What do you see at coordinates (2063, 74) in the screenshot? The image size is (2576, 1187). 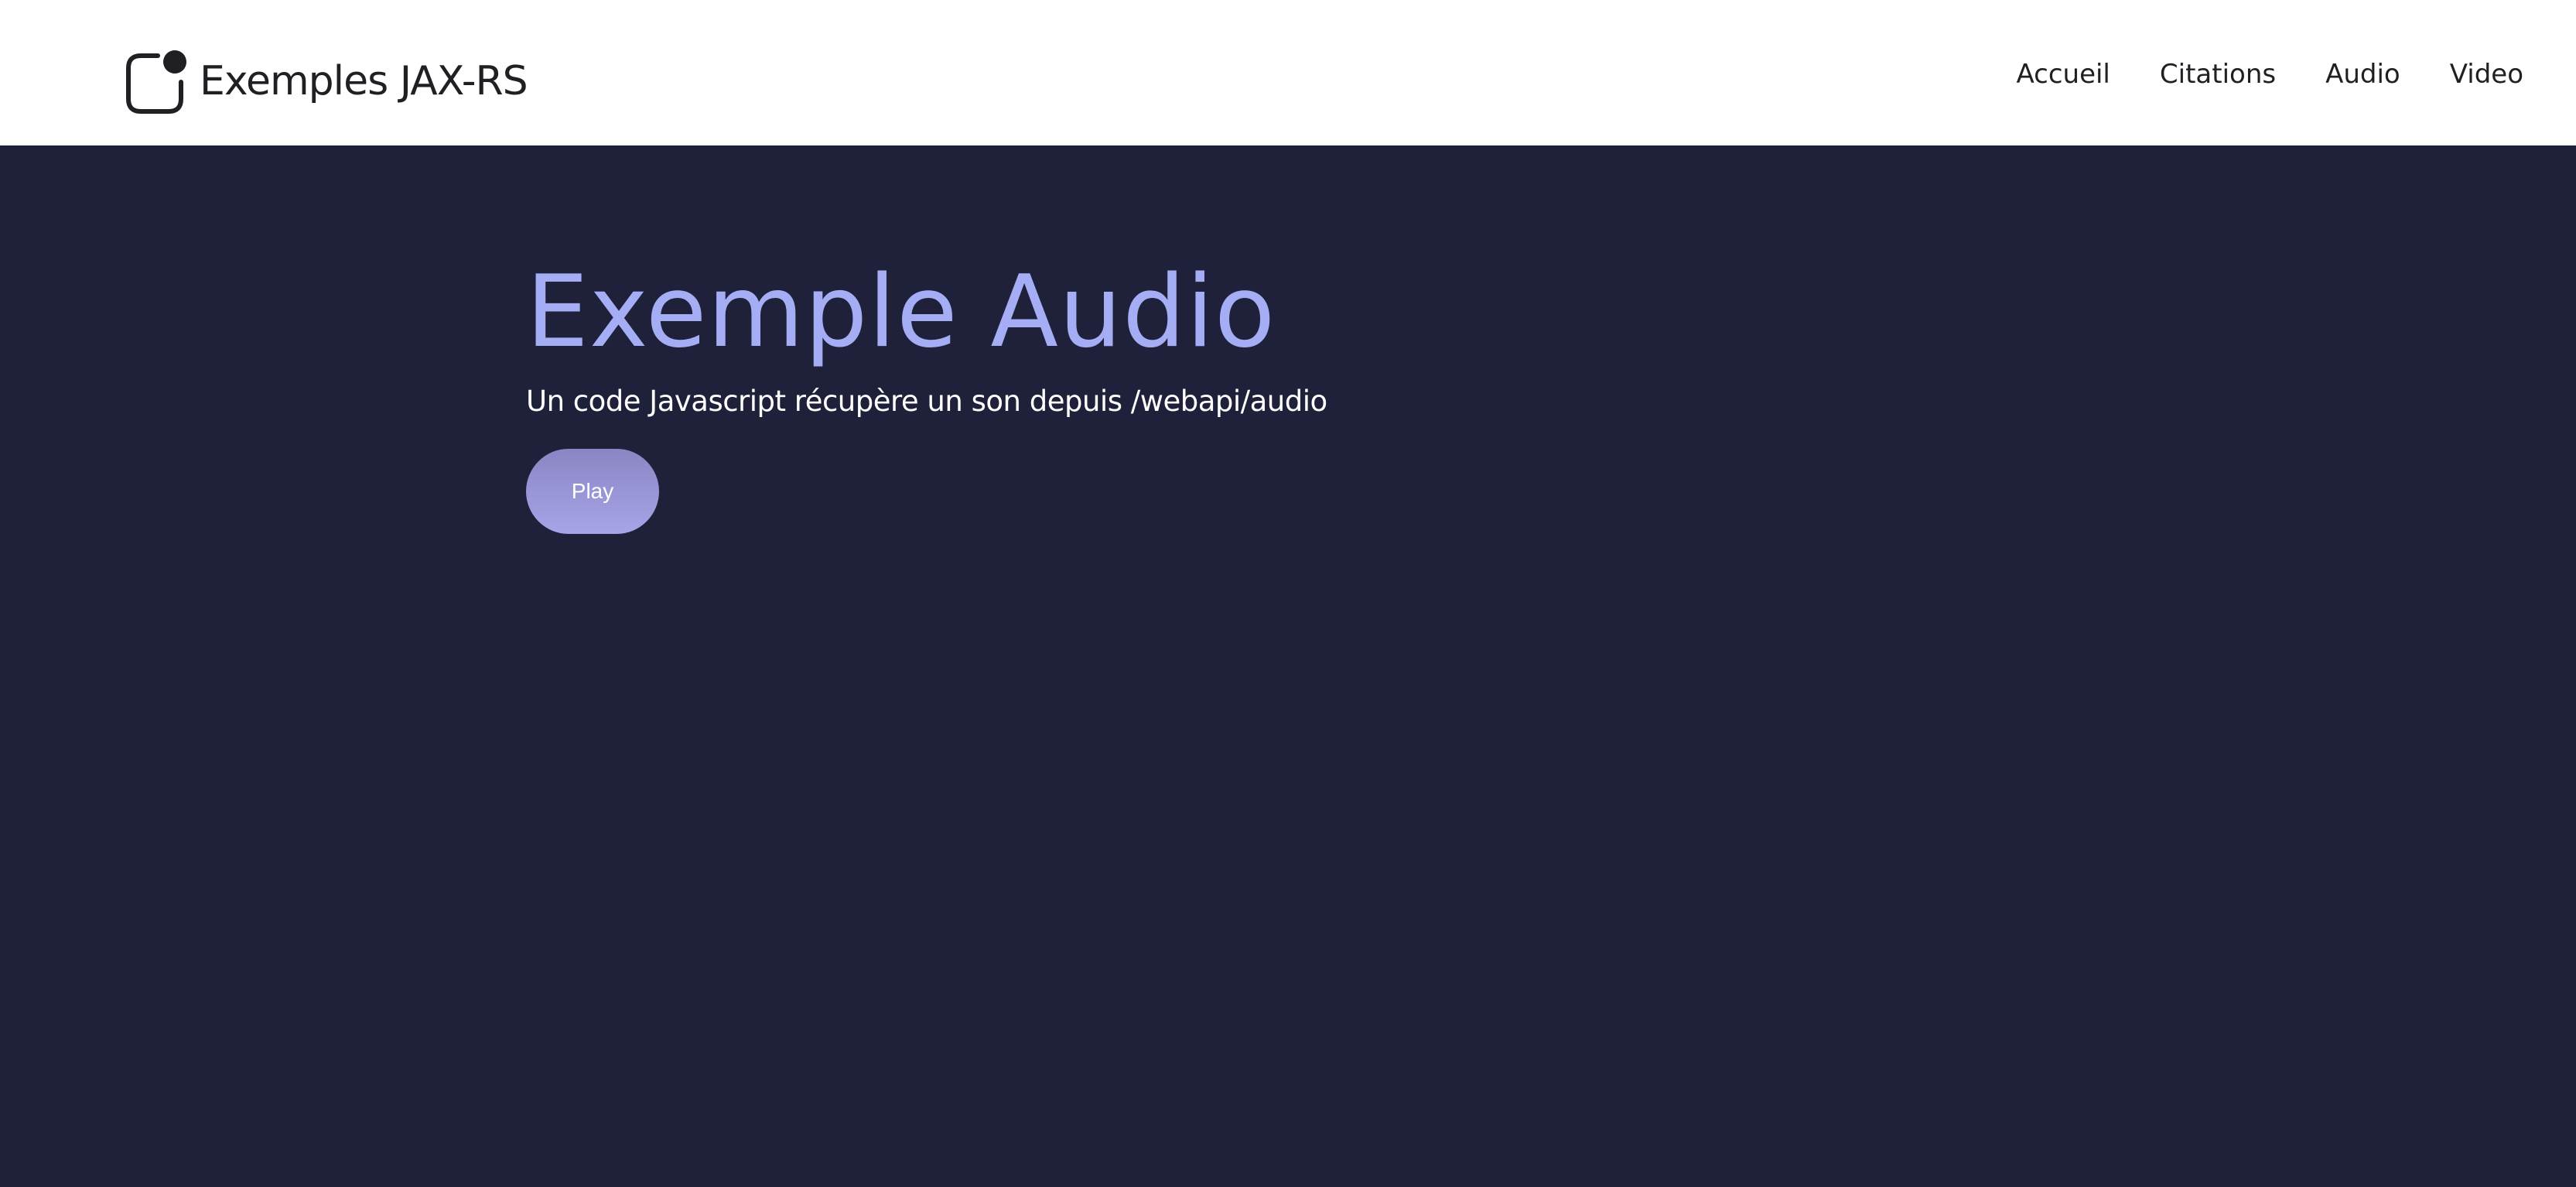 I see `nav-item-accueil: Accueil` at bounding box center [2063, 74].